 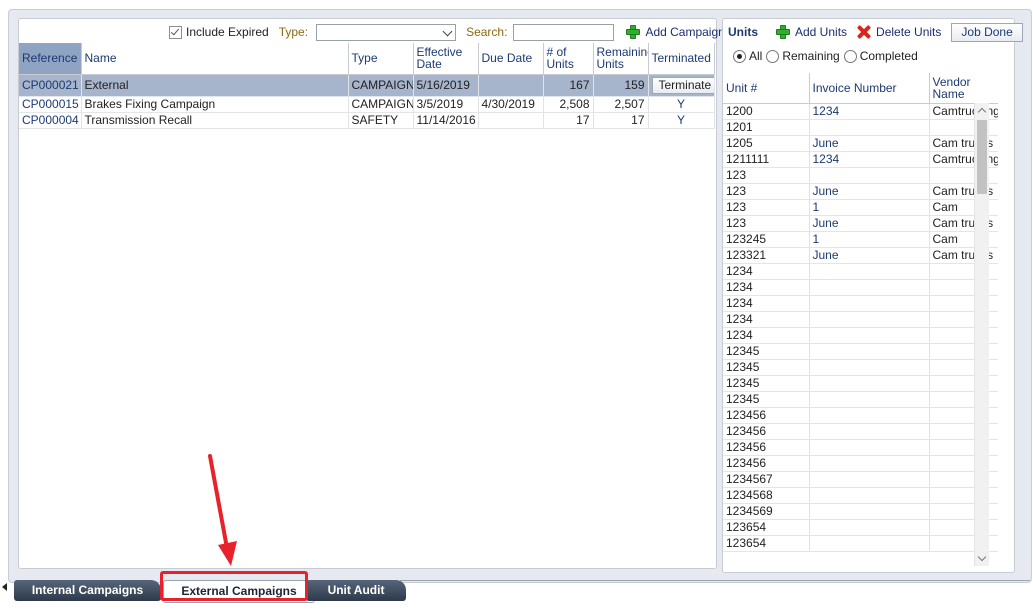 I want to click on filter-completed-radio, so click(x=850, y=56).